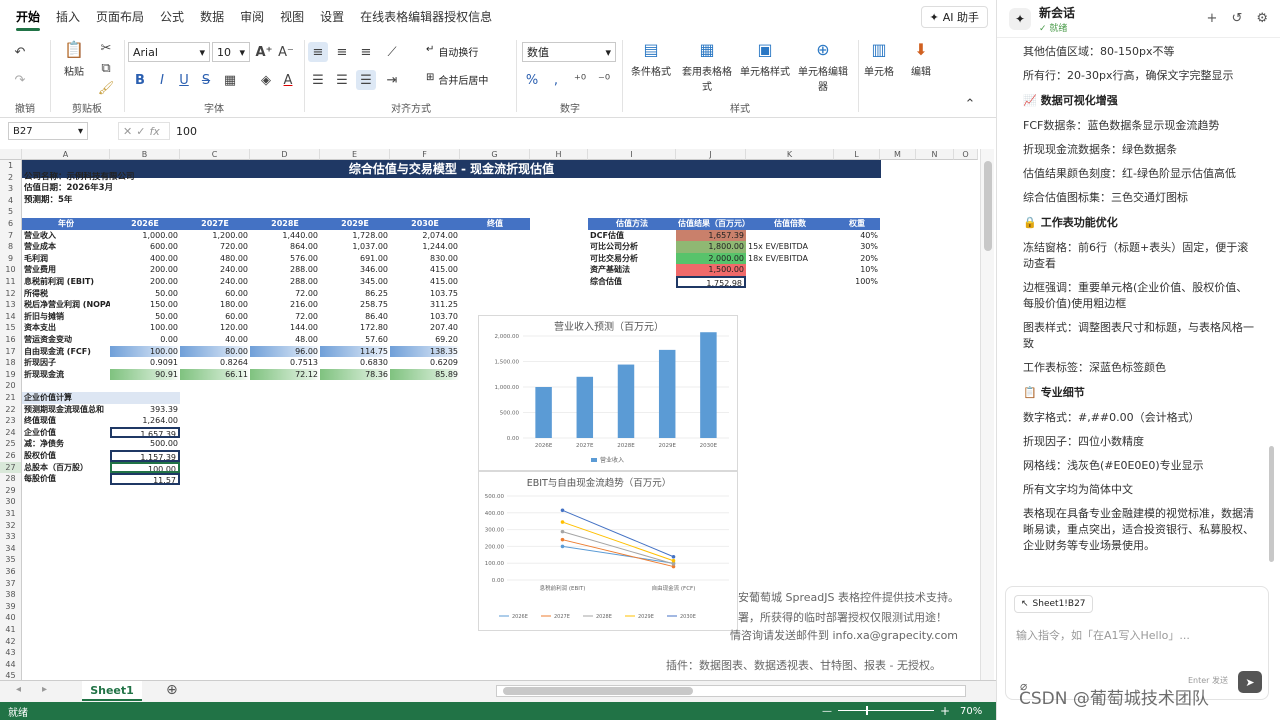  Describe the element at coordinates (11, 258) in the screenshot. I see `row-header: 9` at that location.